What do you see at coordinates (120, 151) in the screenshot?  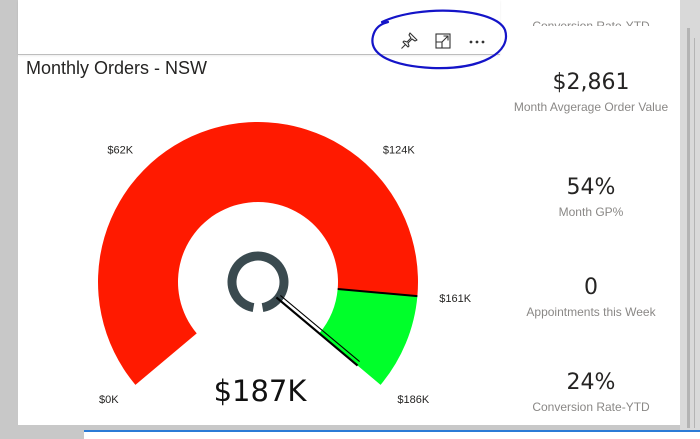 I see `gauge-tick-label: $62K` at bounding box center [120, 151].